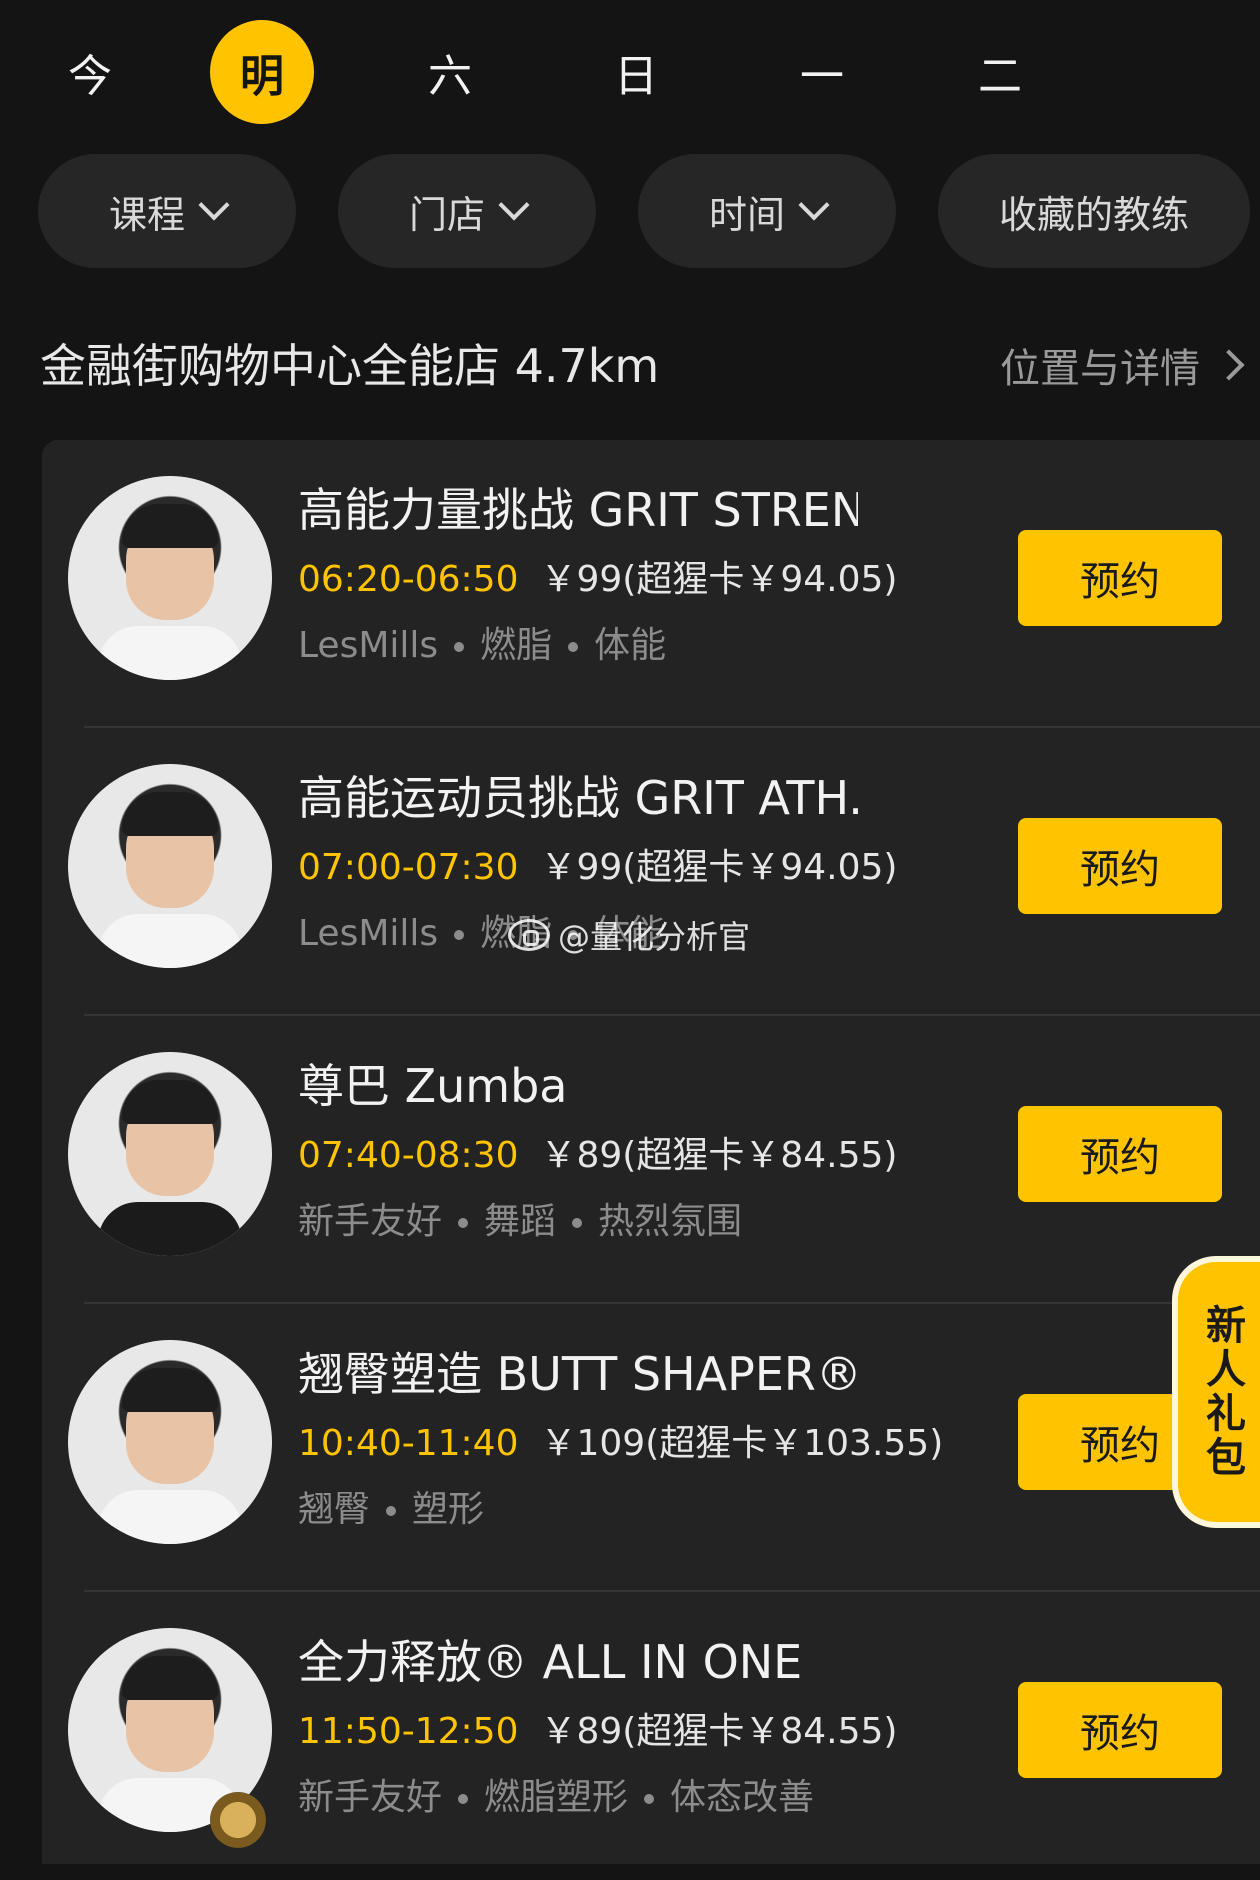  I want to click on filter-course: 课程, so click(167, 211).